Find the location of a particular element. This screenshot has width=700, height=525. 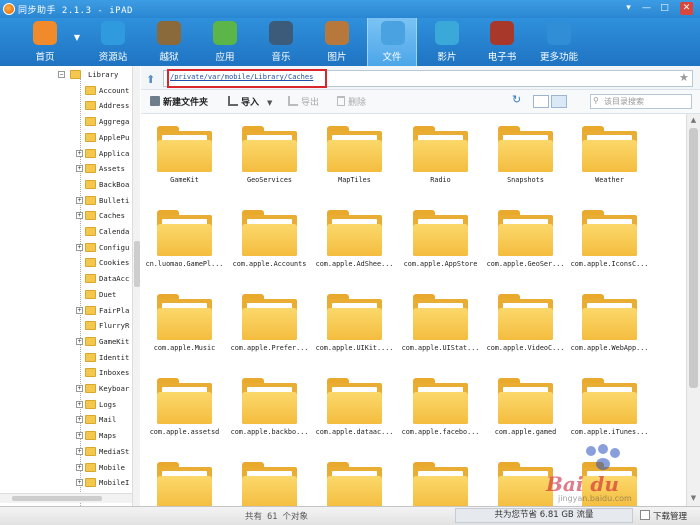

grid-scroll-thumb is located at coordinates (693, 258).